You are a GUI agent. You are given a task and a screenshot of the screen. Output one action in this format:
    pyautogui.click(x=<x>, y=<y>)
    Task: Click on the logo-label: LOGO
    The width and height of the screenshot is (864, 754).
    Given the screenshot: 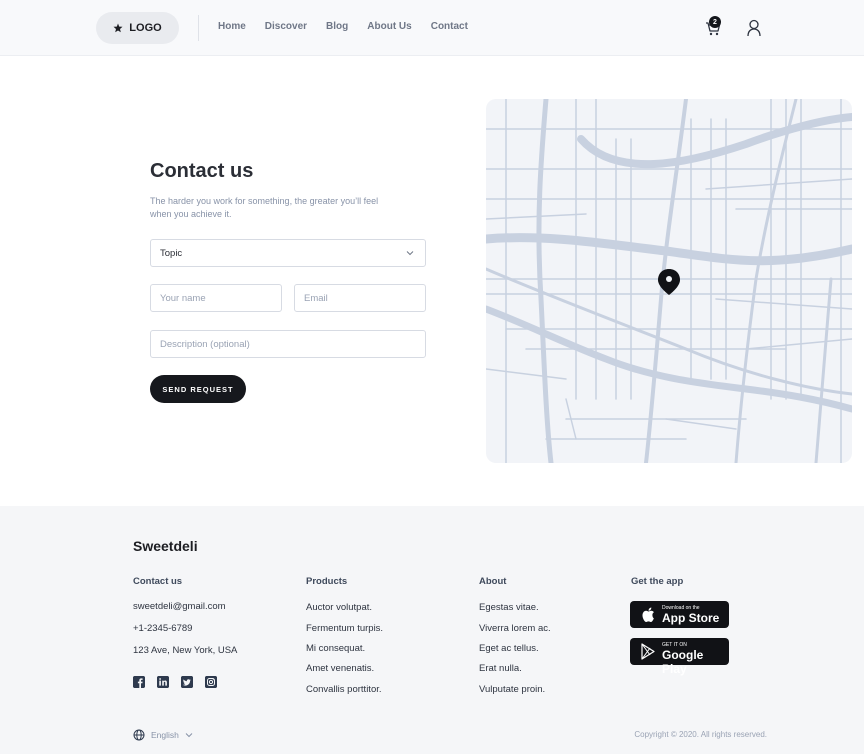 What is the action you would take?
    pyautogui.click(x=145, y=28)
    